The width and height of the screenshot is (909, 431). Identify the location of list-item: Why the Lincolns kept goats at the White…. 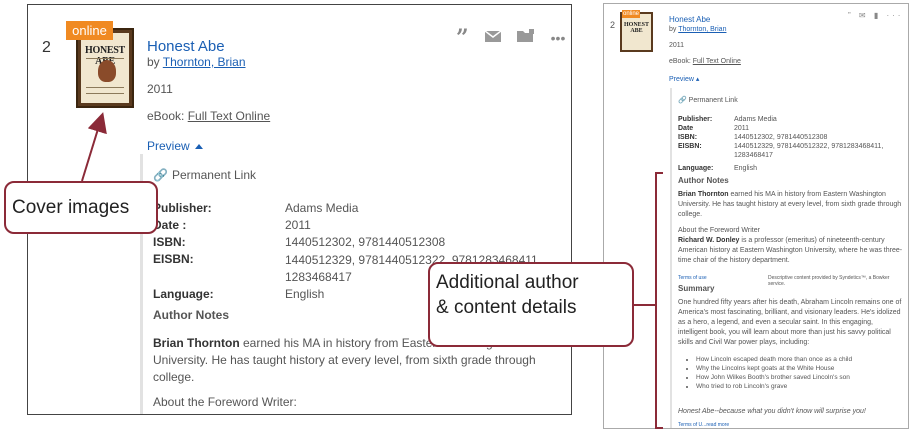
(774, 368).